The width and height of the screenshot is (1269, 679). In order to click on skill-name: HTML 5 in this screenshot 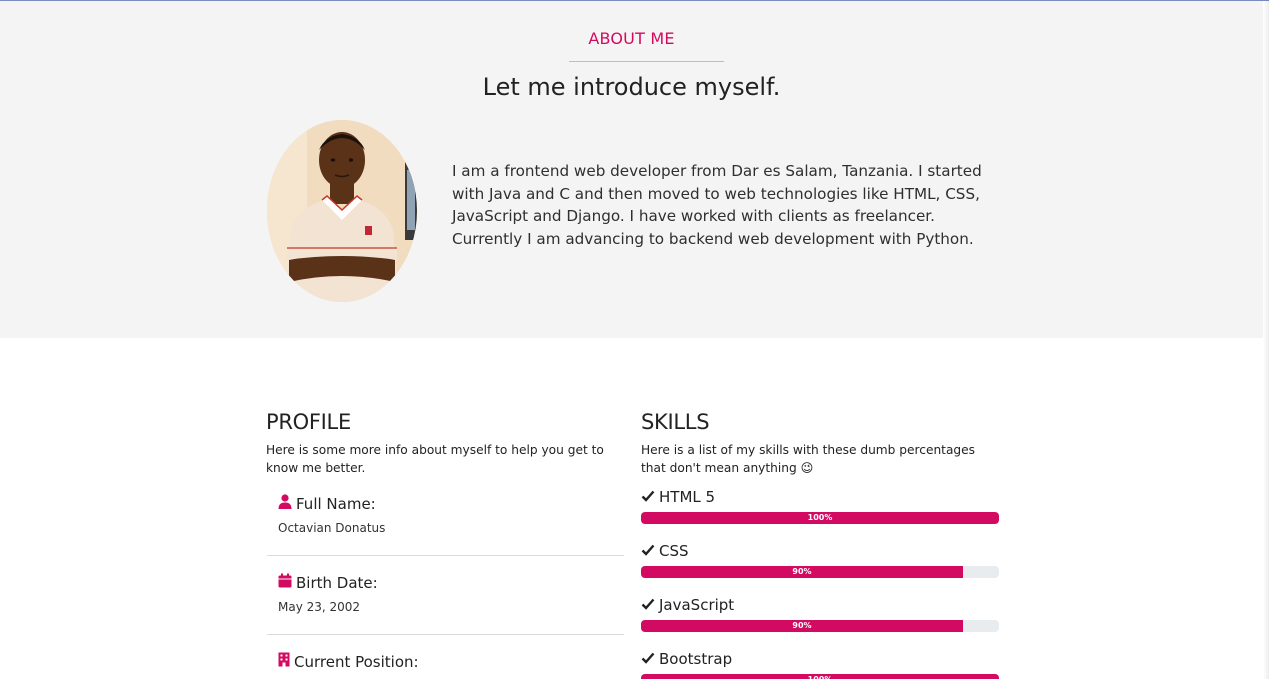, I will do `click(687, 497)`.